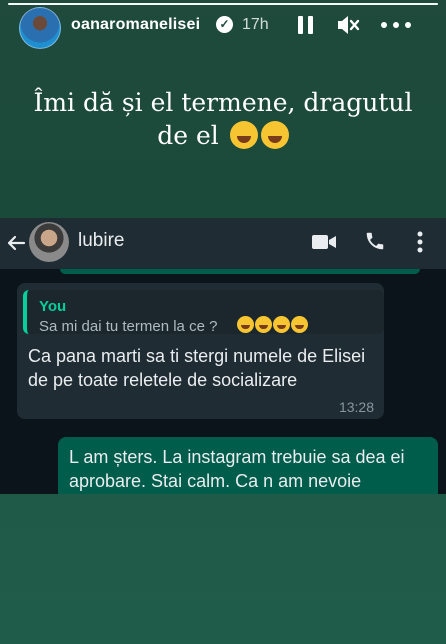  I want to click on story-username: oanaromanelisei, so click(135, 25).